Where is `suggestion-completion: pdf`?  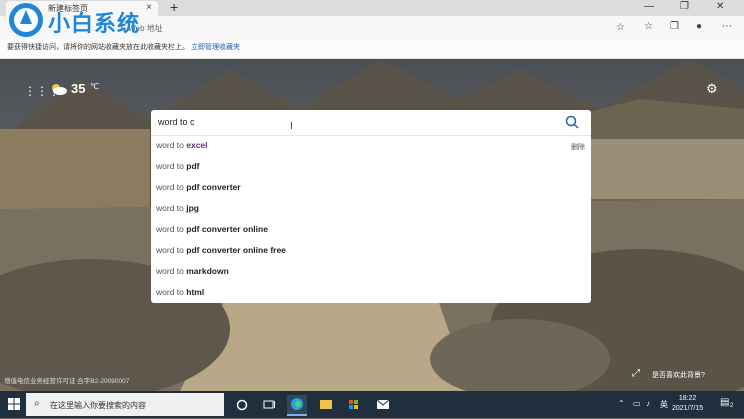
suggestion-completion: pdf is located at coordinates (193, 166).